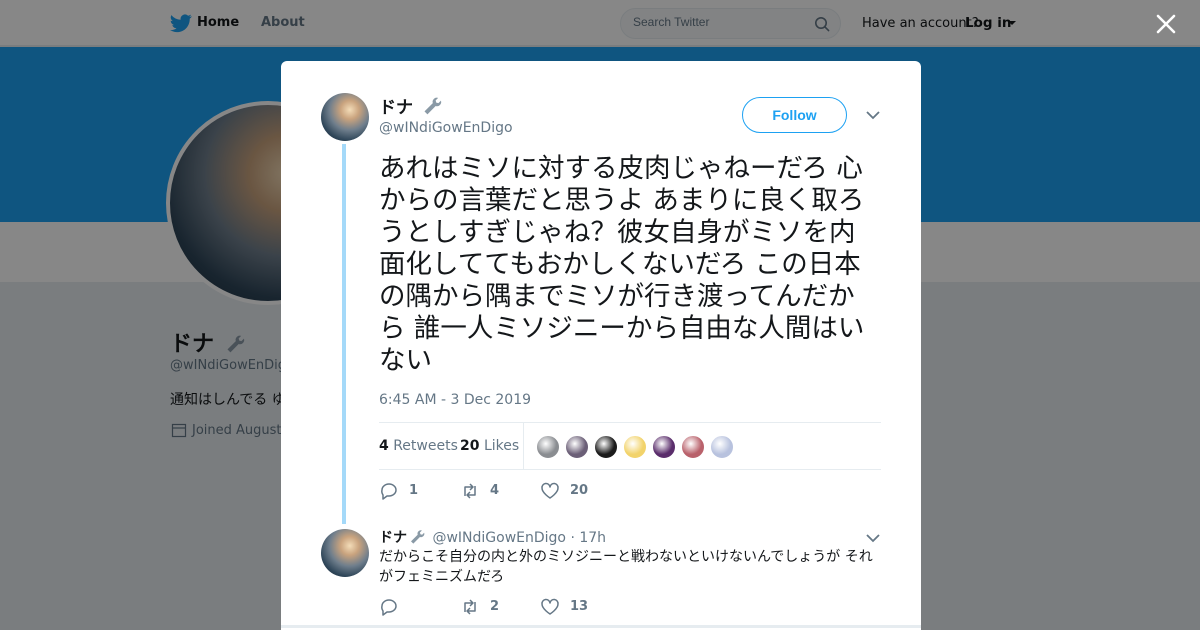 The width and height of the screenshot is (1200, 630). I want to click on reply-button, so click(399, 607).